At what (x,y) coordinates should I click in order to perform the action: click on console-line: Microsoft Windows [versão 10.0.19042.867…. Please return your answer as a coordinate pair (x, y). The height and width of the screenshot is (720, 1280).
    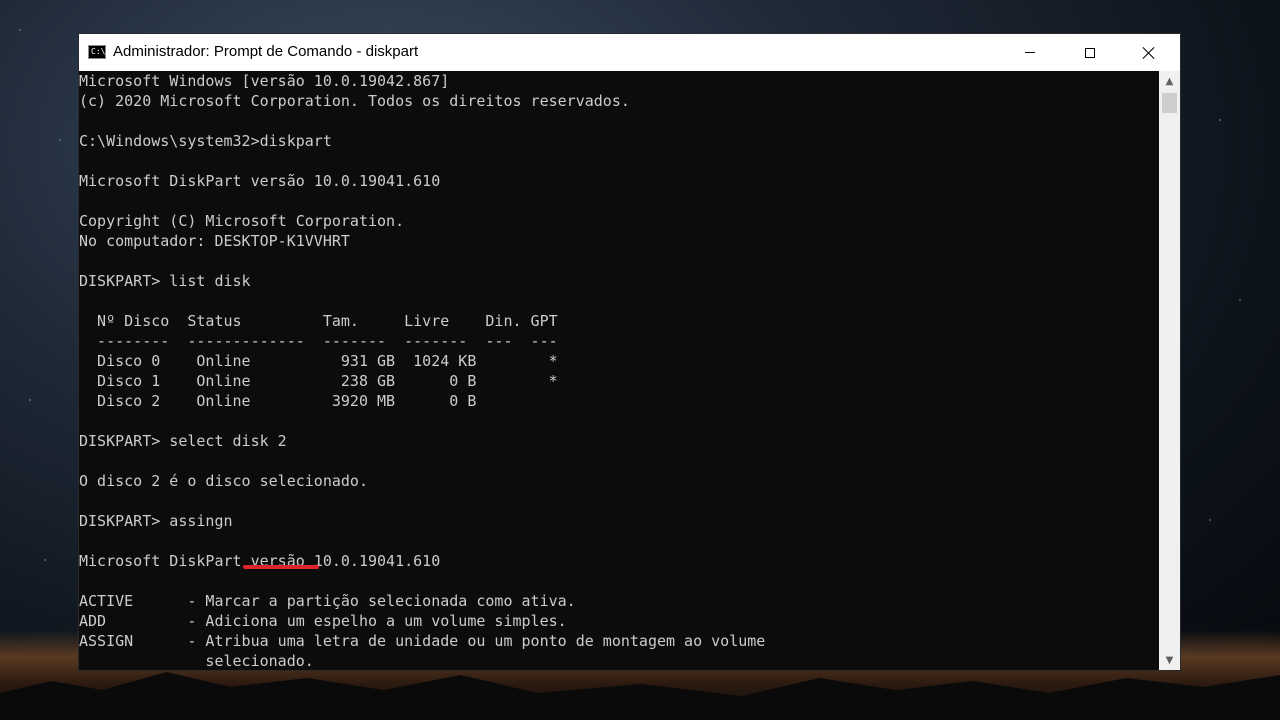
    Looking at the image, I should click on (264, 81).